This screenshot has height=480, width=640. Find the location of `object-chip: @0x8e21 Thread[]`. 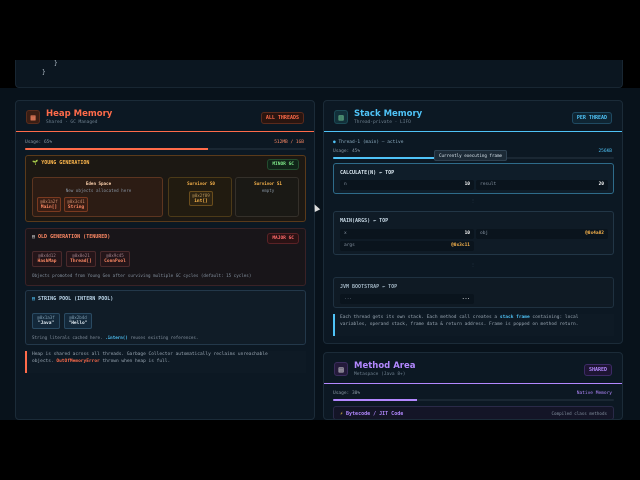

object-chip: @0x8e21 Thread[] is located at coordinates (81, 259).